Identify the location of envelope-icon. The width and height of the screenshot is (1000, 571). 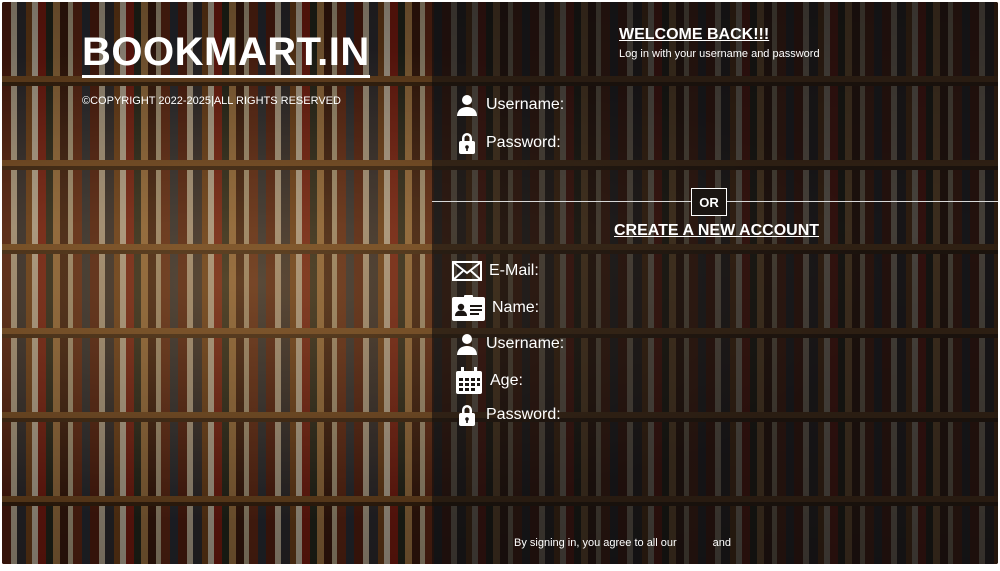
(467, 271).